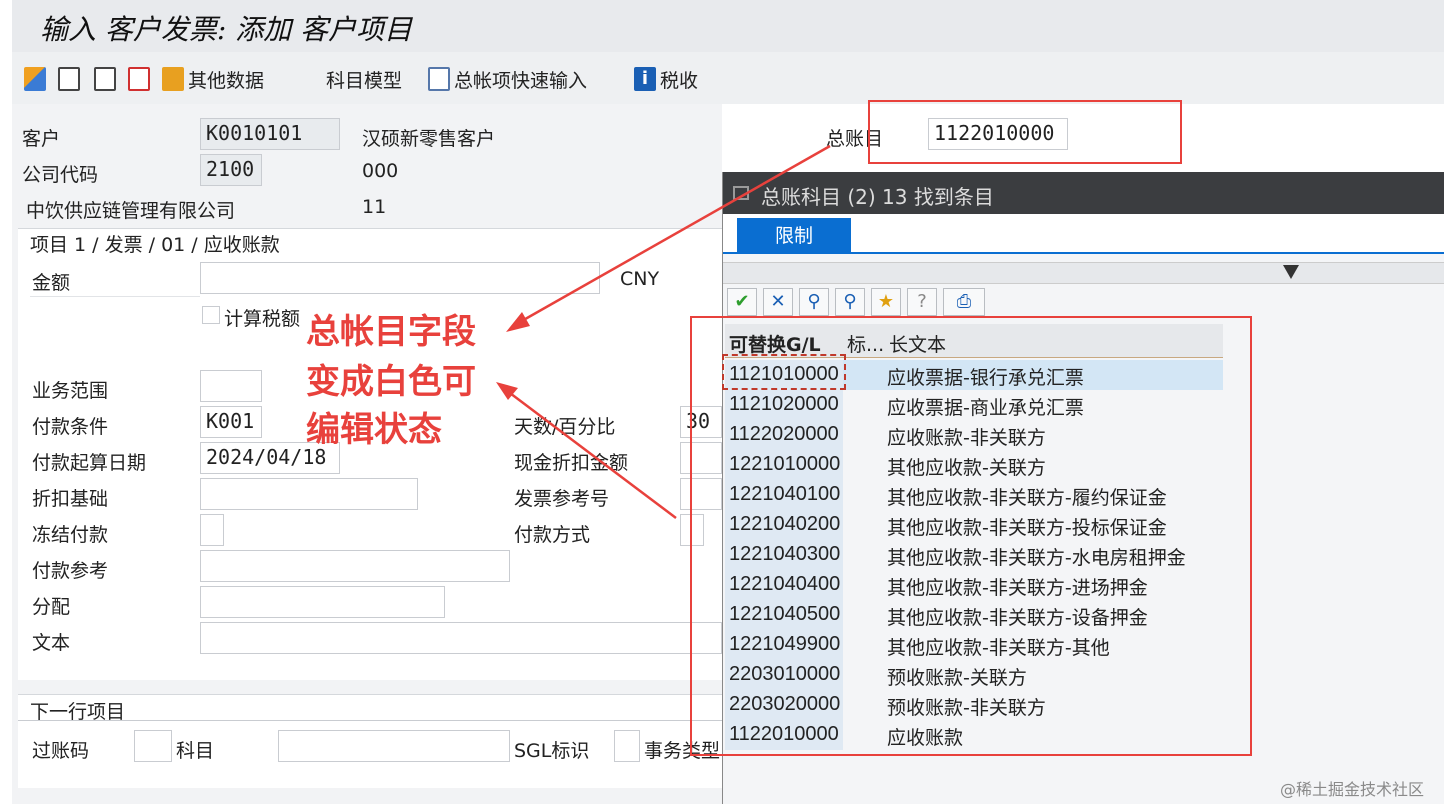  What do you see at coordinates (391, 332) in the screenshot?
I see `annotation-text-line1: 总帐目字段` at bounding box center [391, 332].